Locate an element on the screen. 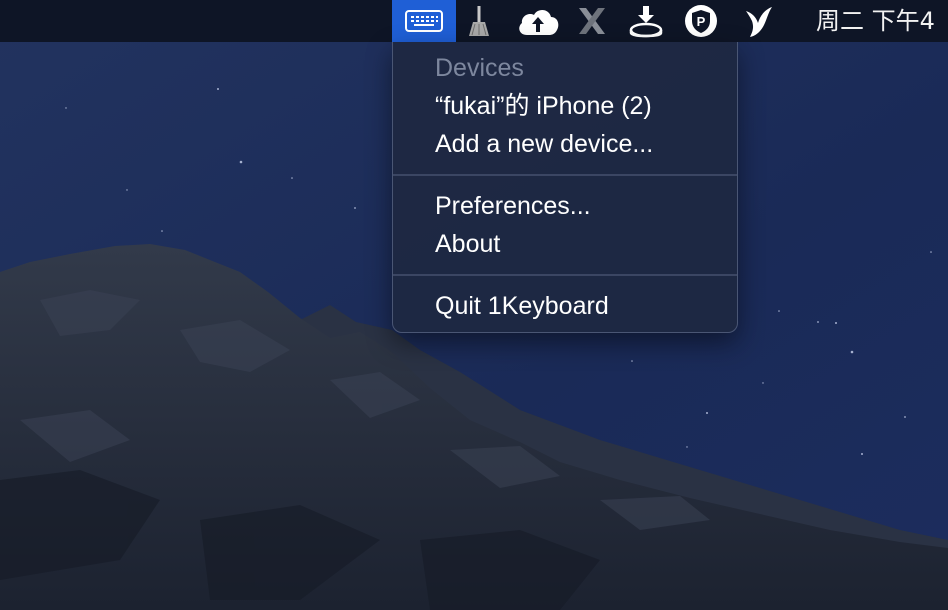 The height and width of the screenshot is (610, 948). svg-text: P is located at coordinates (701, 21).